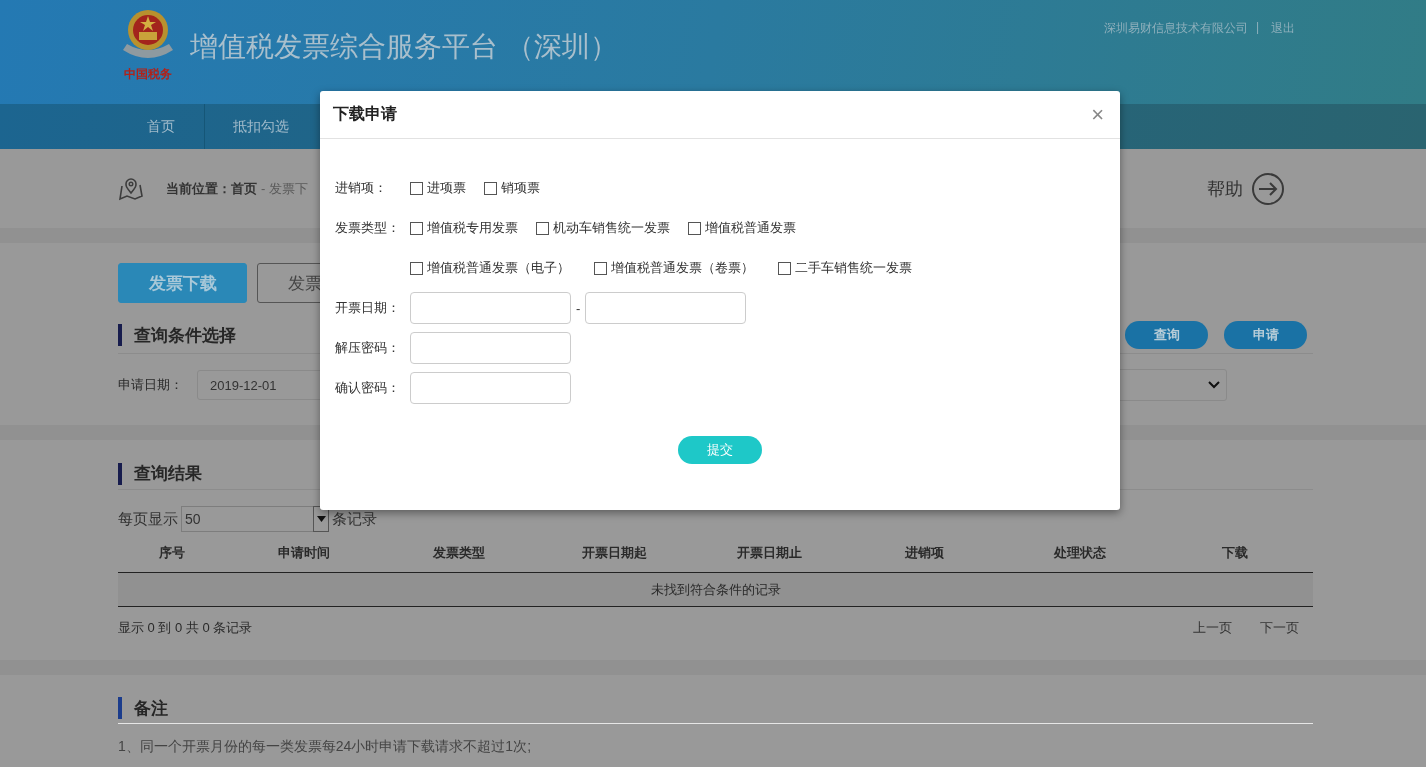  What do you see at coordinates (490, 388) in the screenshot?
I see `confirm-password-field` at bounding box center [490, 388].